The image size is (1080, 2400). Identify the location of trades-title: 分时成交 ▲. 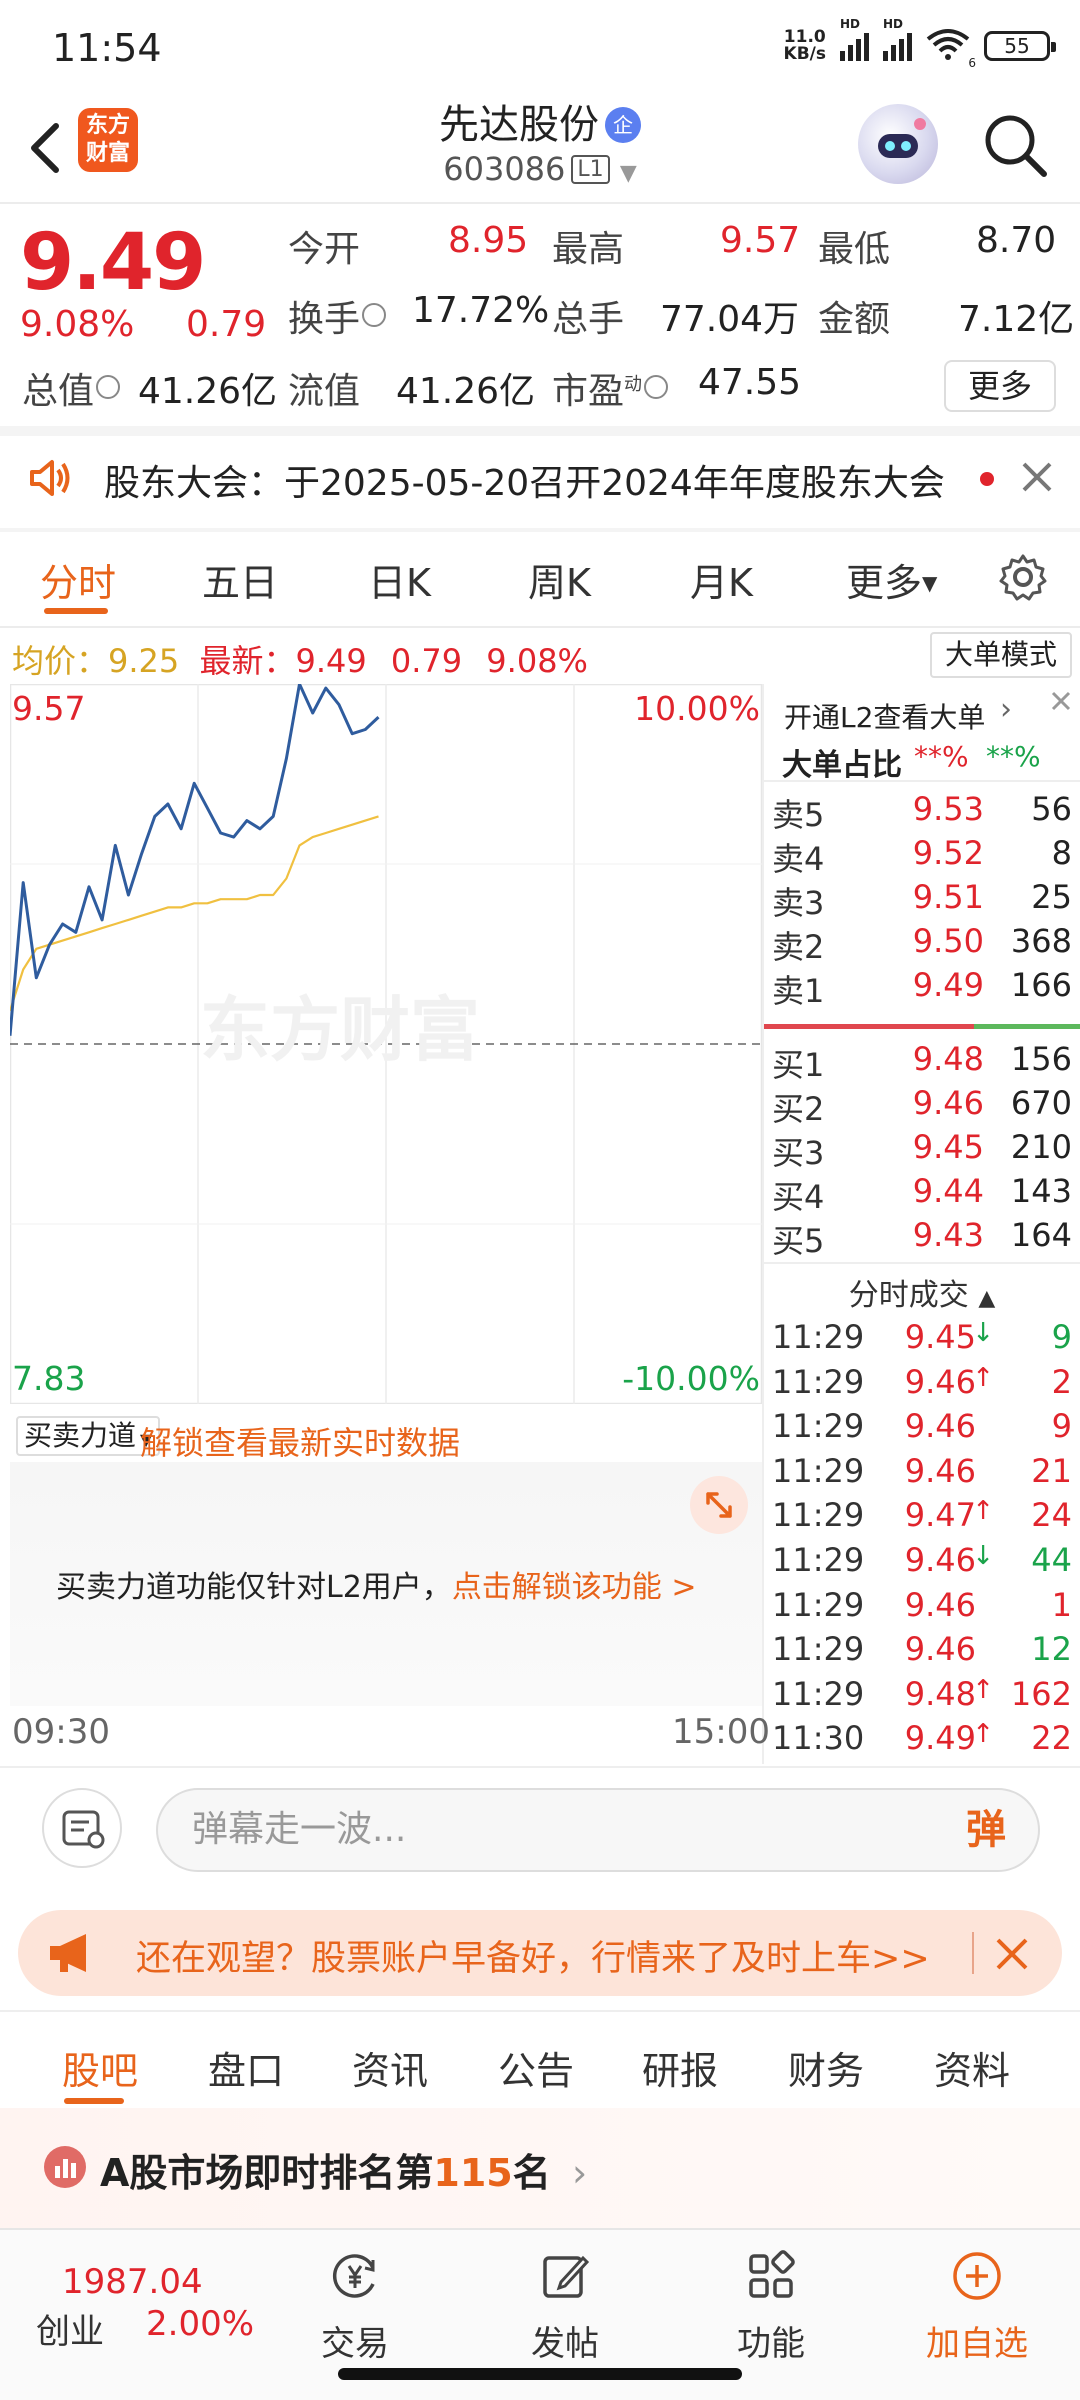
(922, 1292).